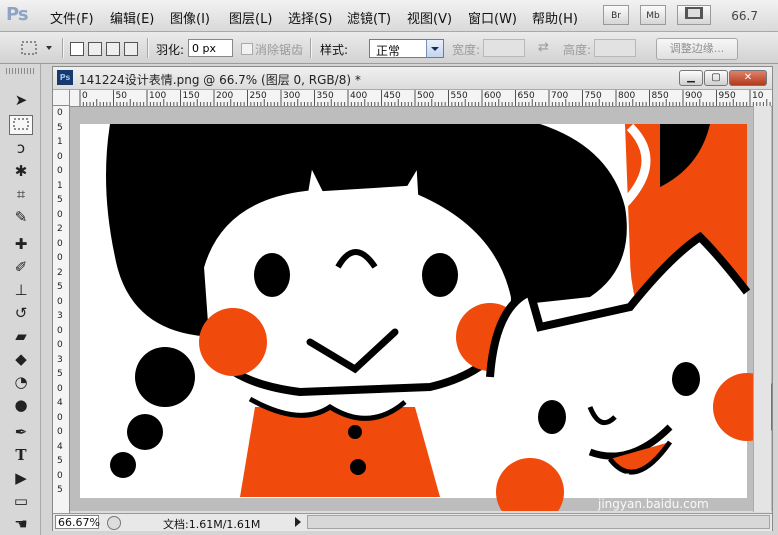 The image size is (778, 535). What do you see at coordinates (60, 316) in the screenshot?
I see `ruler-label: 3` at bounding box center [60, 316].